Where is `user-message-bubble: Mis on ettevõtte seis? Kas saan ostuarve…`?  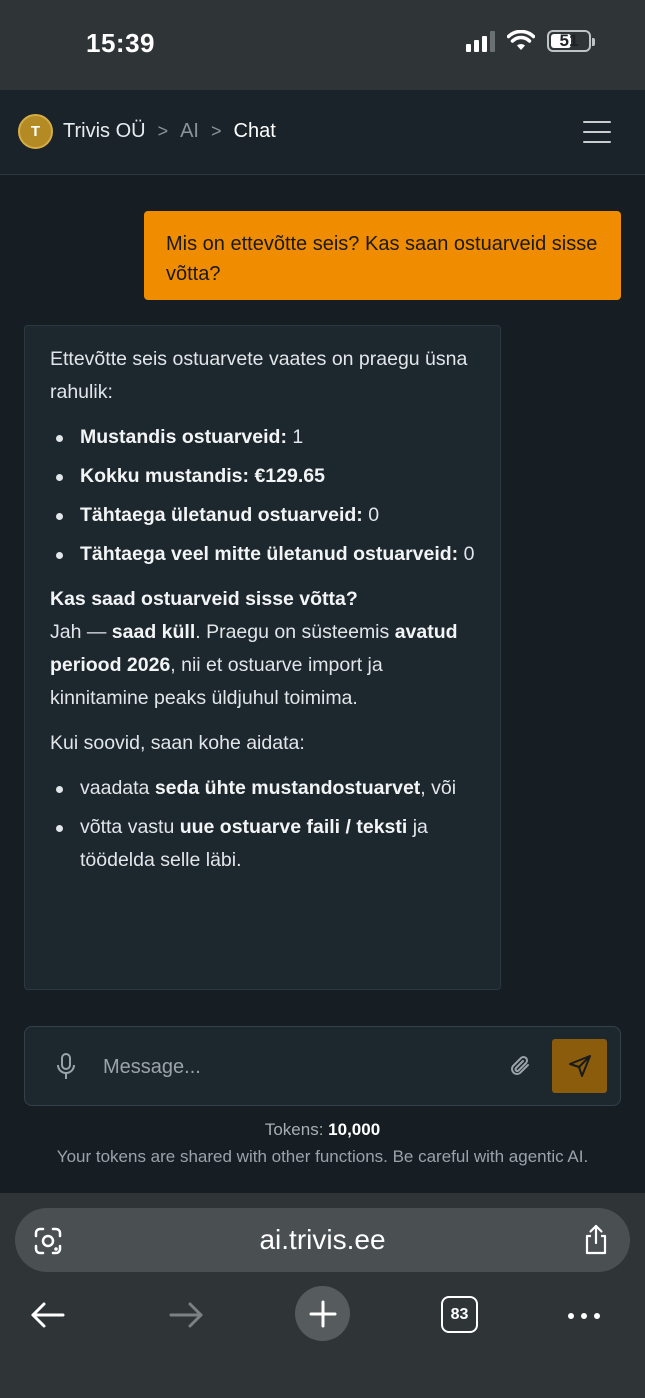
user-message-bubble: Mis on ettevõtte seis? Kas saan ostuarve… is located at coordinates (382, 255).